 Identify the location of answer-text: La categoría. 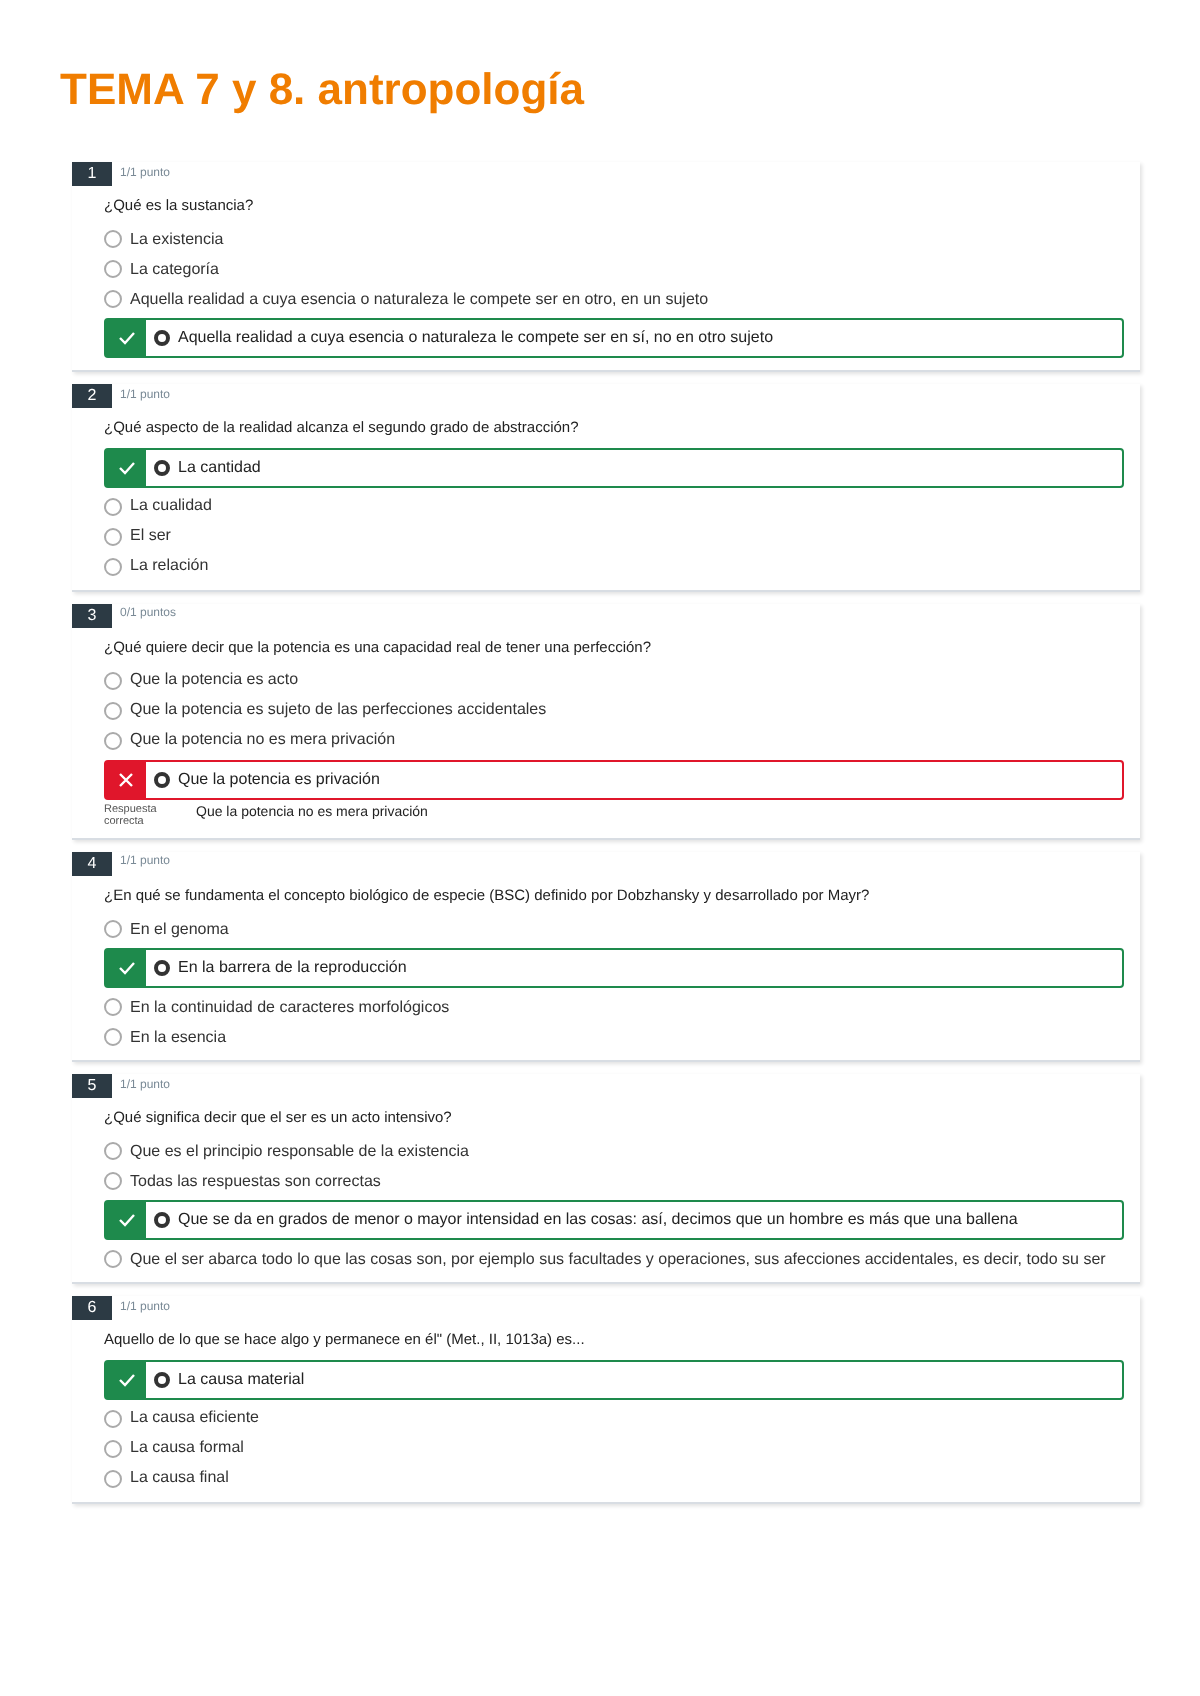
(174, 269).